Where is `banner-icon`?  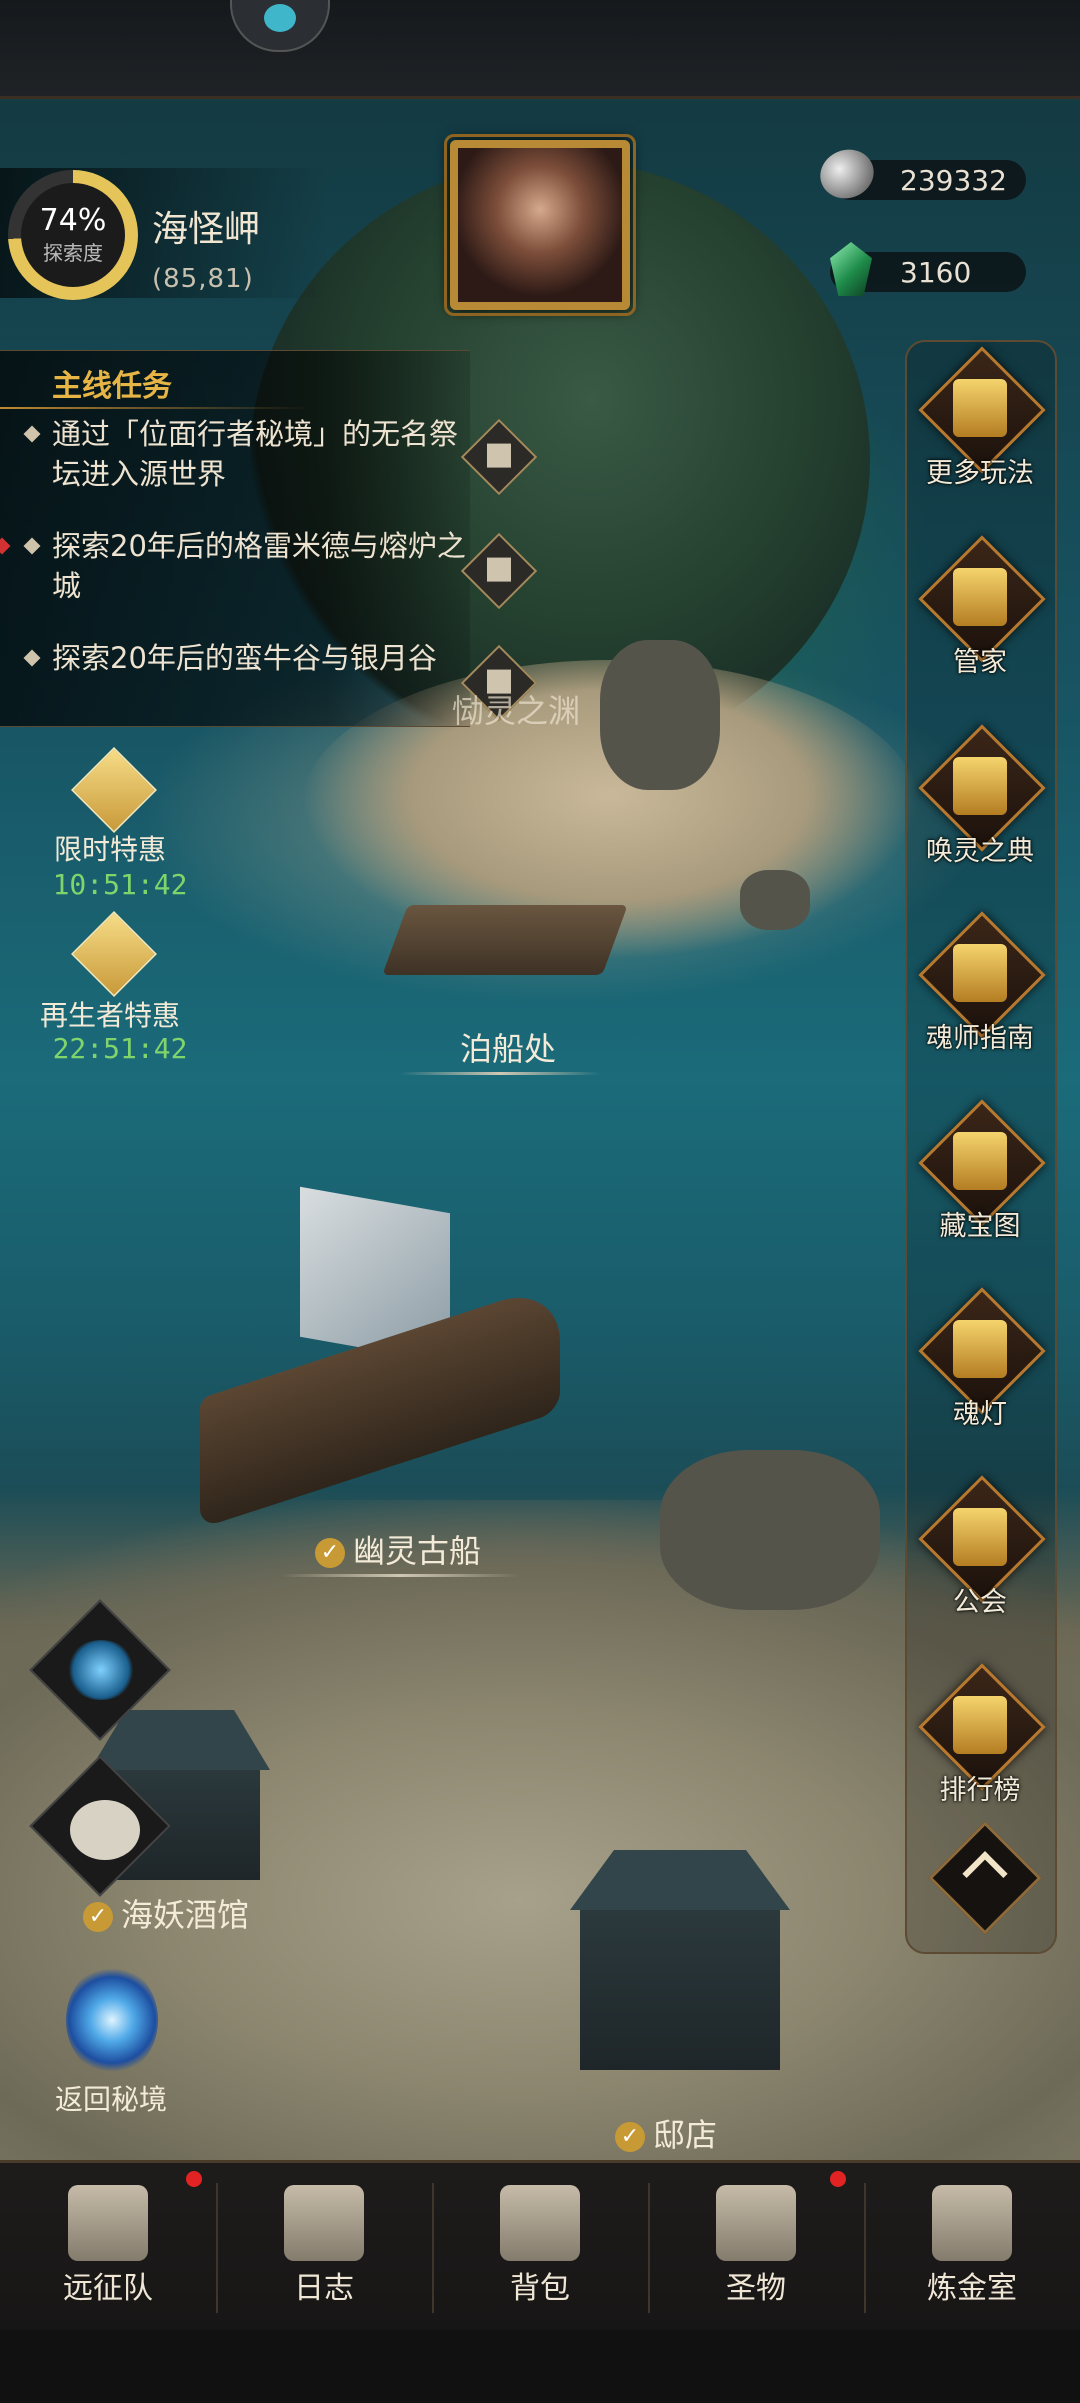 banner-icon is located at coordinates (980, 973).